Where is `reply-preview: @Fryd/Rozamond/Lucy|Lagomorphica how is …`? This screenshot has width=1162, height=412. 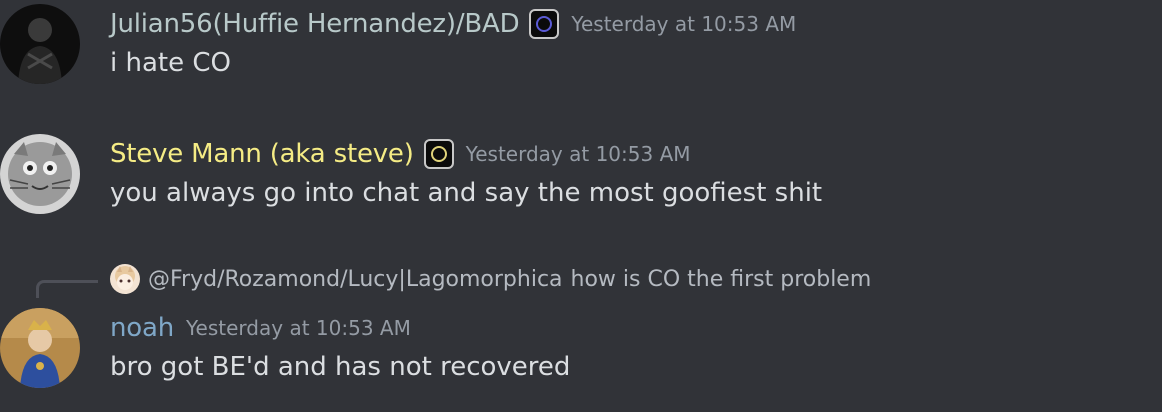 reply-preview: @Fryd/Rozamond/Lucy|Lagomorphica how is … is located at coordinates (490, 279).